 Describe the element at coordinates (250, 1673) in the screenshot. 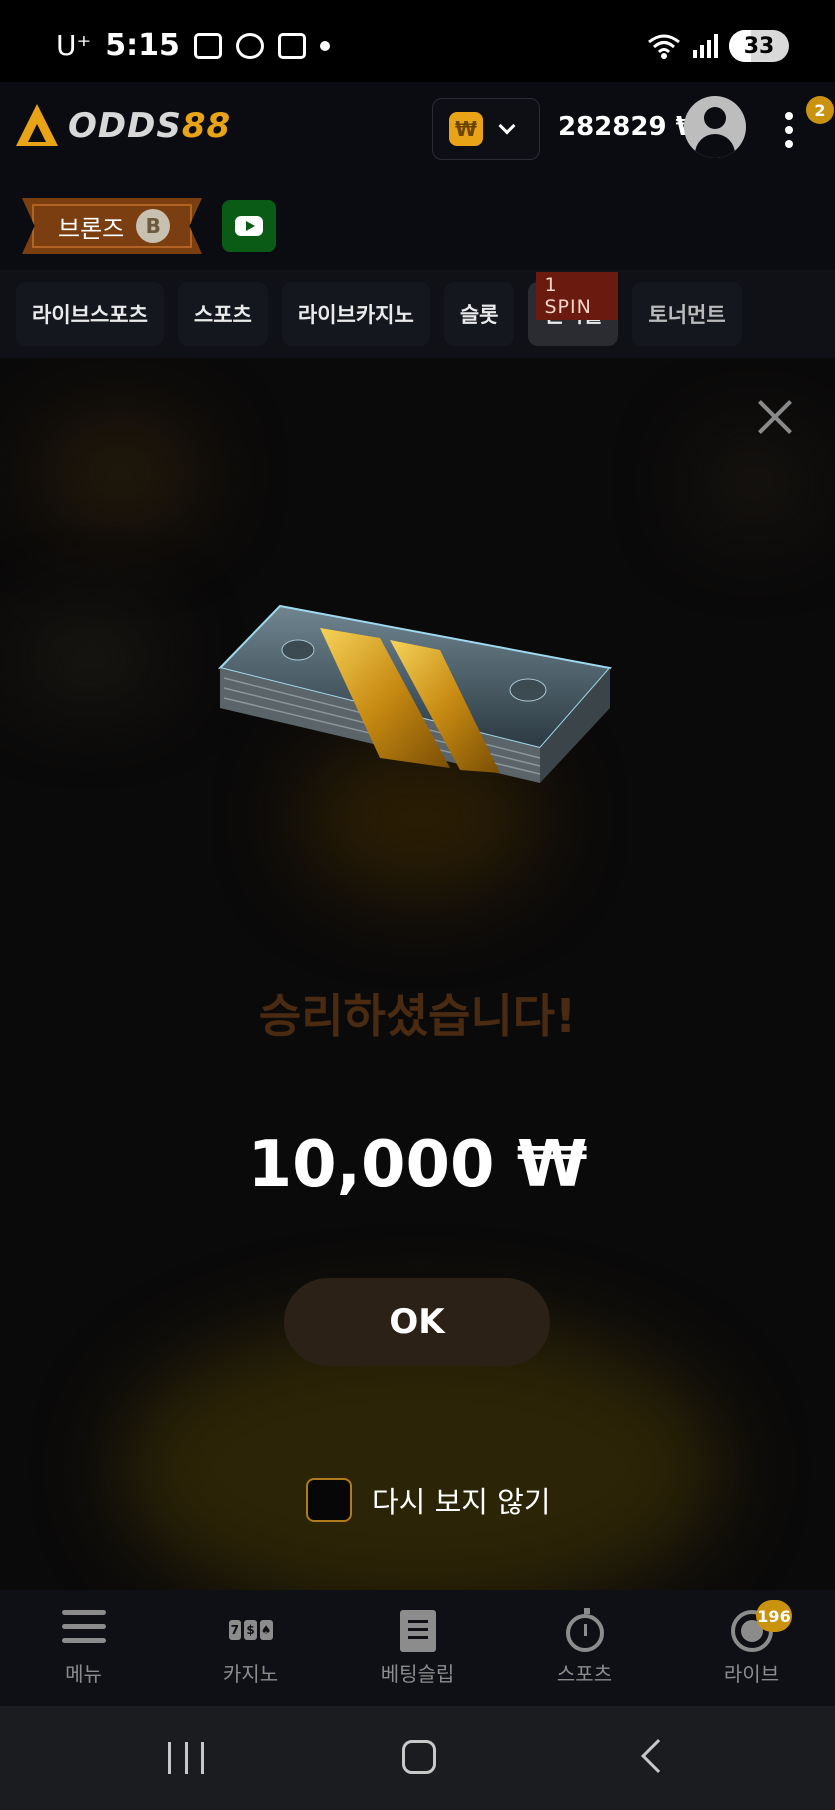

I see `bottom-nav-label: 카지노` at that location.